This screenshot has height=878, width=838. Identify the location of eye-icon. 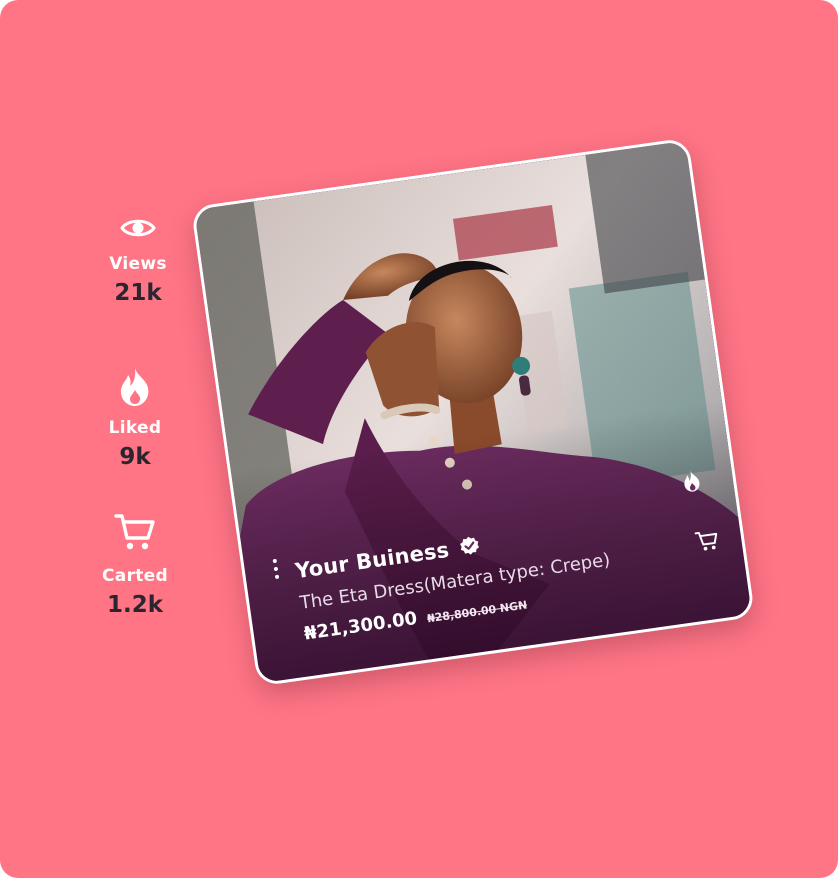
(138, 228).